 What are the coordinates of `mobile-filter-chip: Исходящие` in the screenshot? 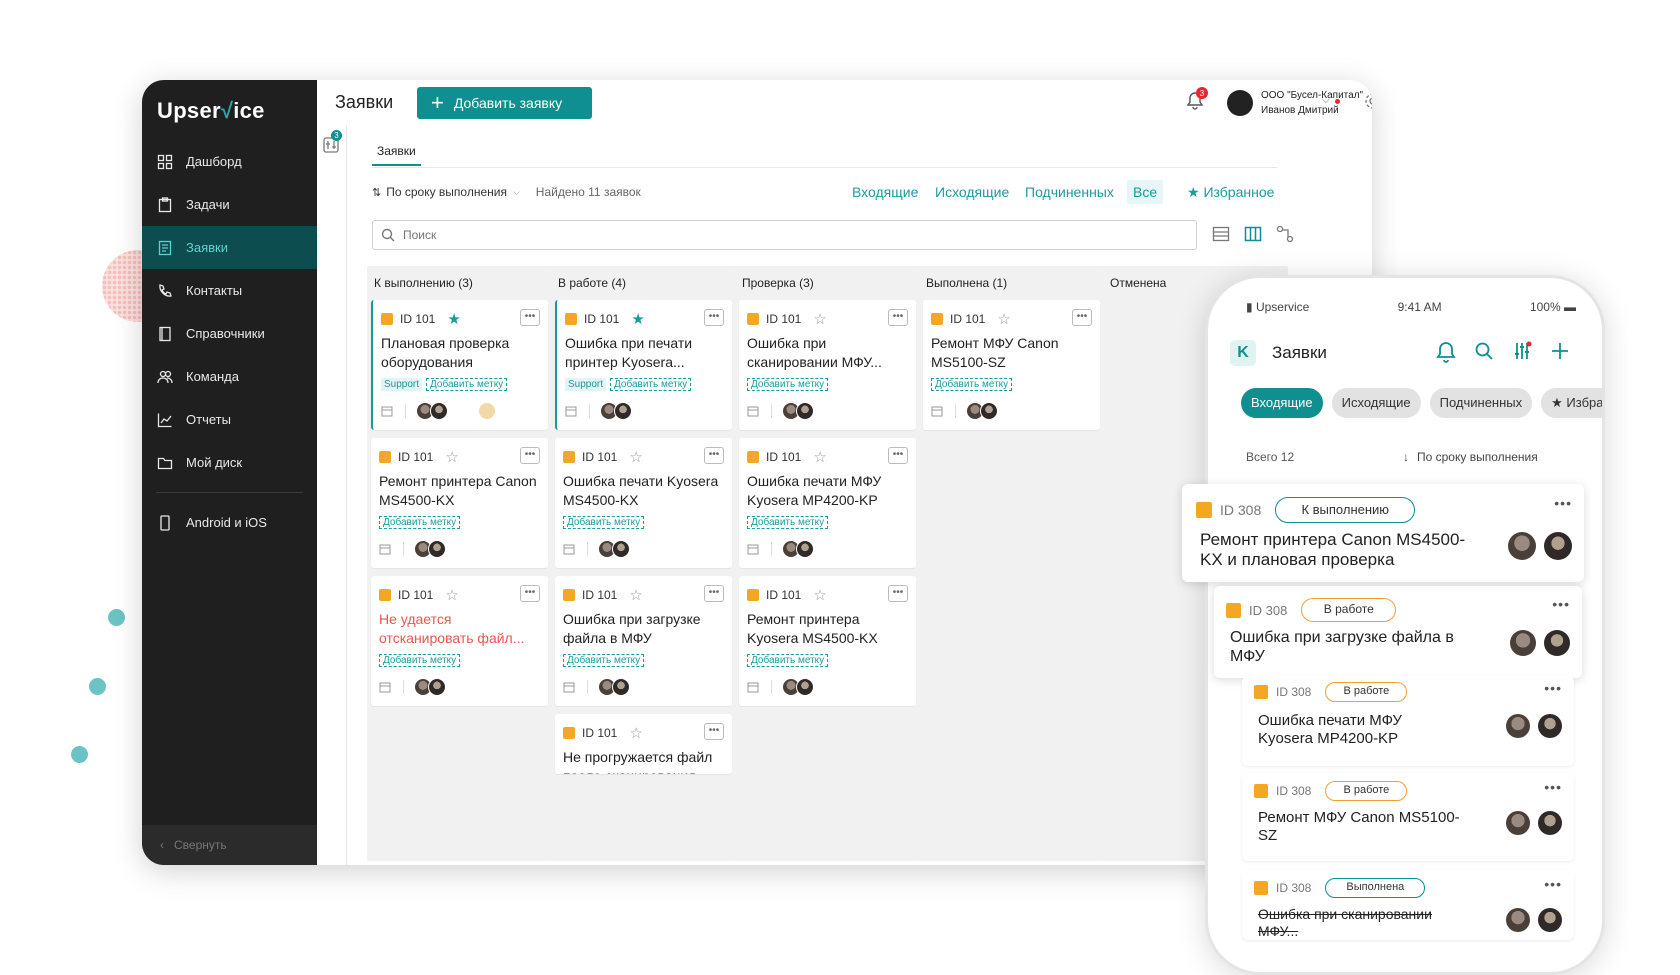 It's located at (1376, 403).